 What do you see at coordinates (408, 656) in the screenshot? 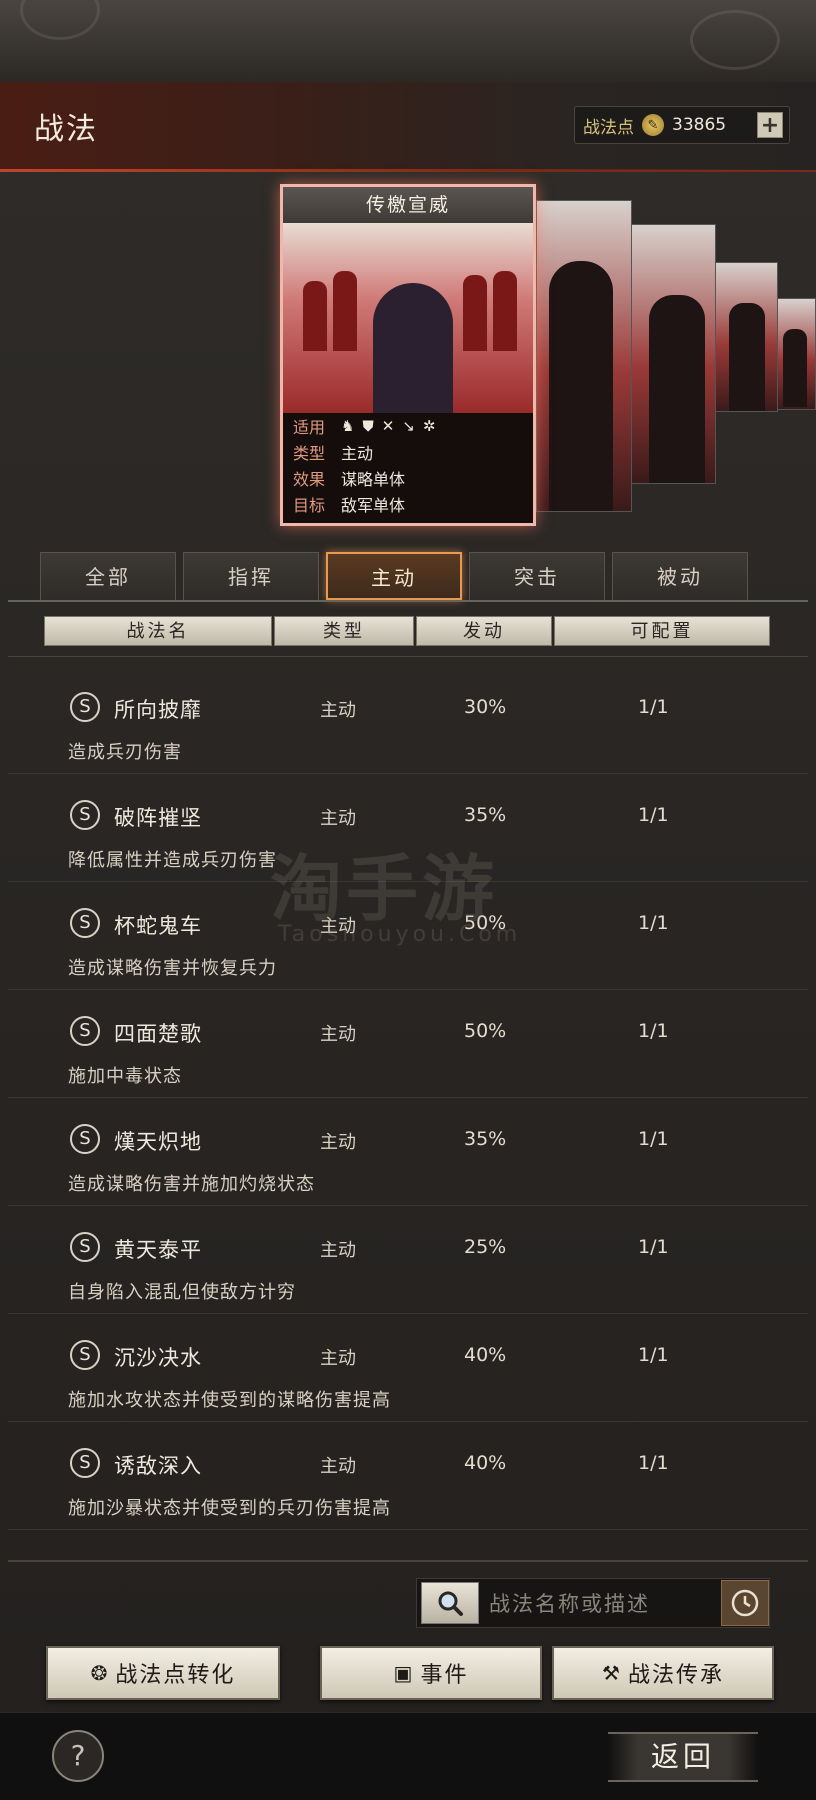
I see `header-divider` at bounding box center [408, 656].